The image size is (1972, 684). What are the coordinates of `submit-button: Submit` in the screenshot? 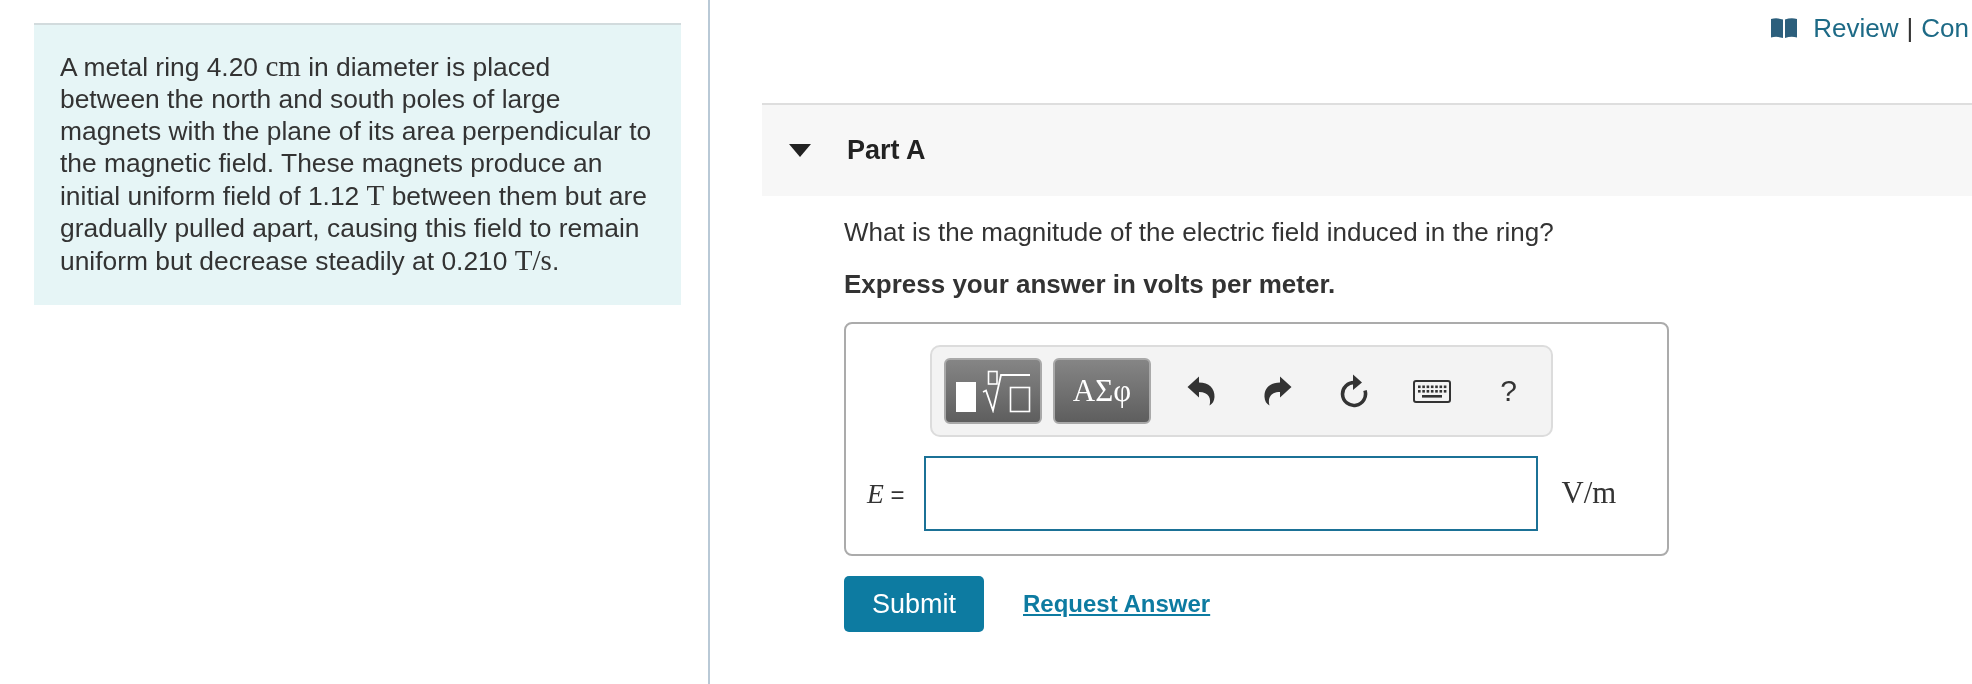 It's located at (914, 604).